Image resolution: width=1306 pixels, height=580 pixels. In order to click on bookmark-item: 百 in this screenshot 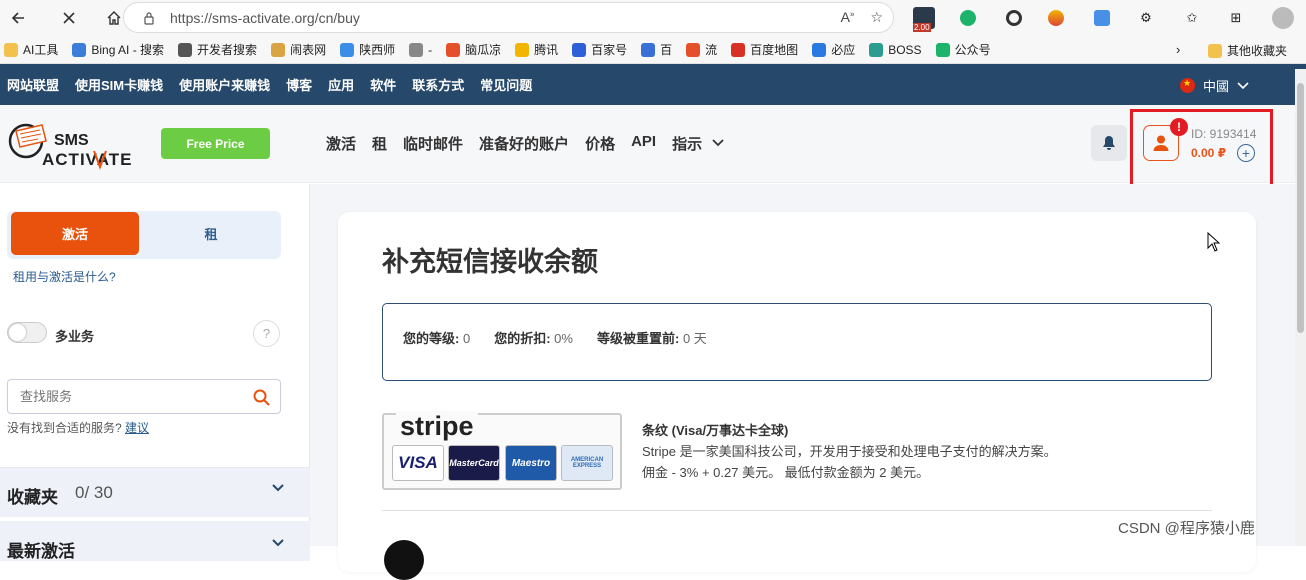, I will do `click(656, 49)`.